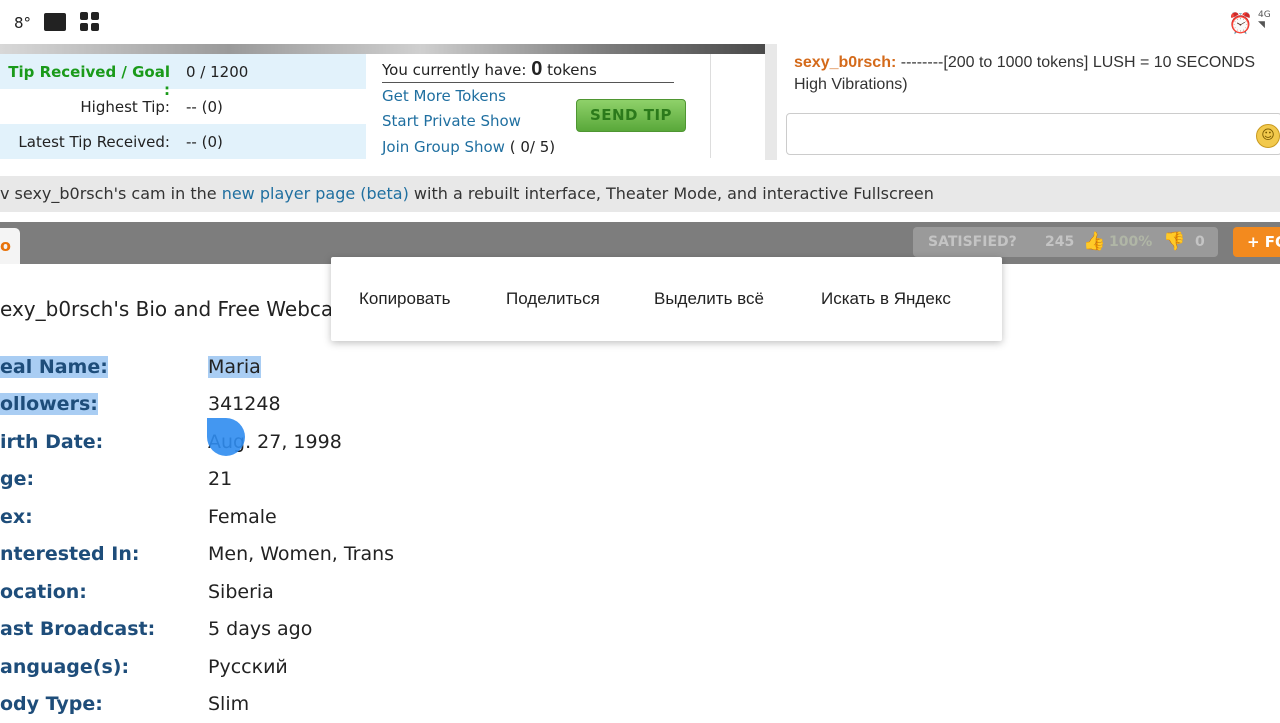 This screenshot has width=1280, height=723. Describe the element at coordinates (90, 22) in the screenshot. I see `apps-icon` at that location.